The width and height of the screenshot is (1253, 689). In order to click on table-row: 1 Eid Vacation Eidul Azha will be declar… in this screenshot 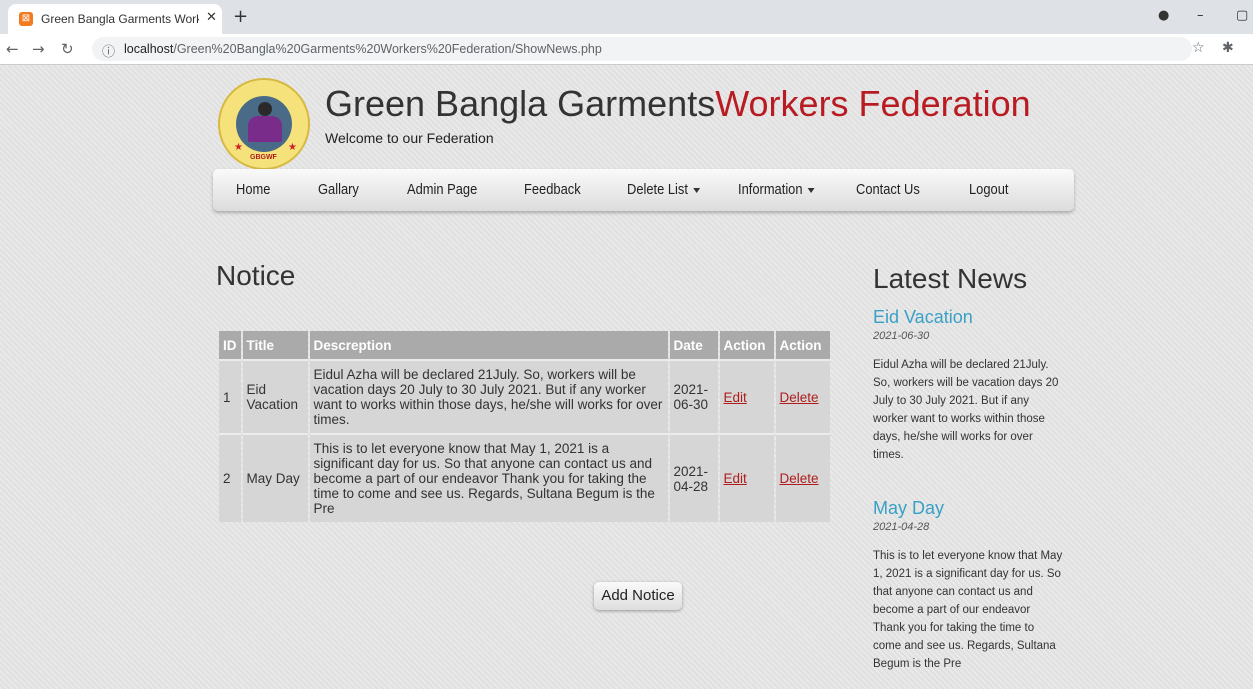, I will do `click(524, 396)`.